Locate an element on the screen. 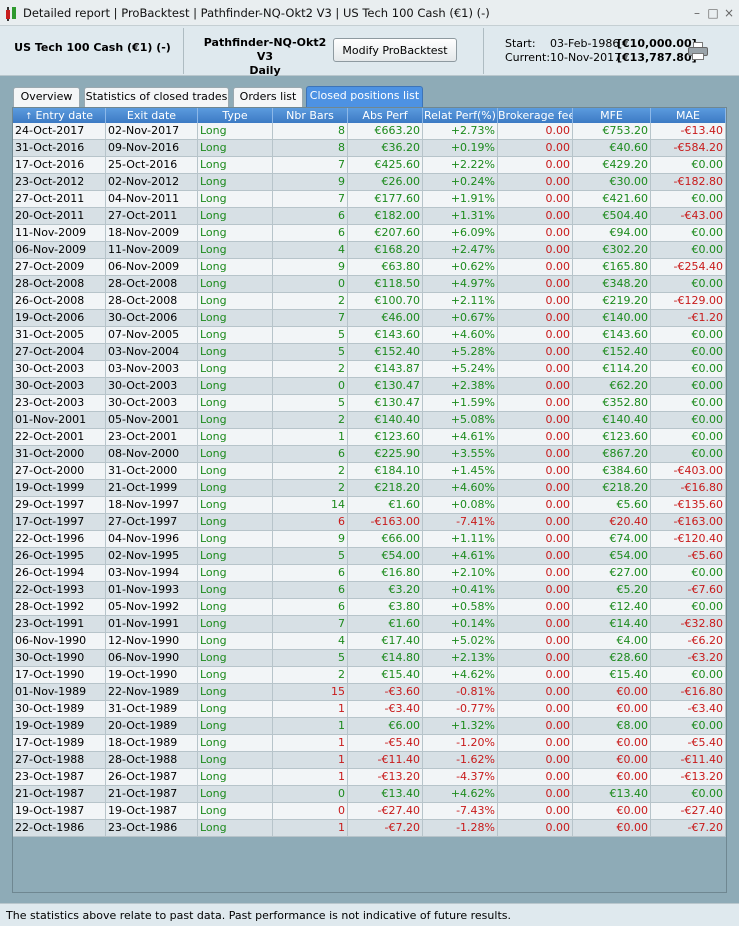 The image size is (739, 926). tab-closed-positions-list: Closed positions list is located at coordinates (364, 96).